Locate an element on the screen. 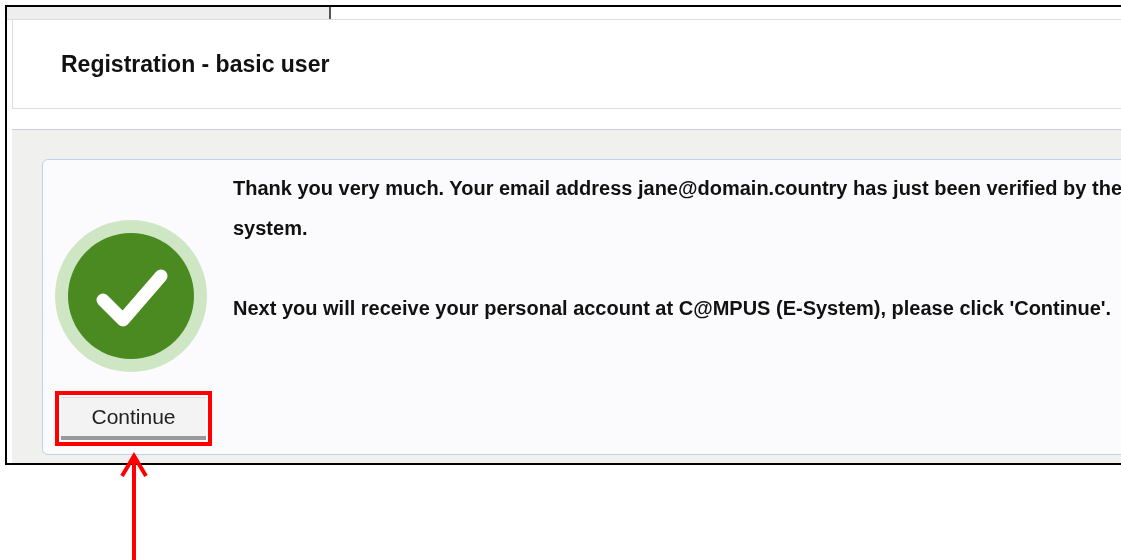  message-text: Thank you very much. Your email address jane@domain.country has just been verified by the system. is located at coordinates (677, 208).